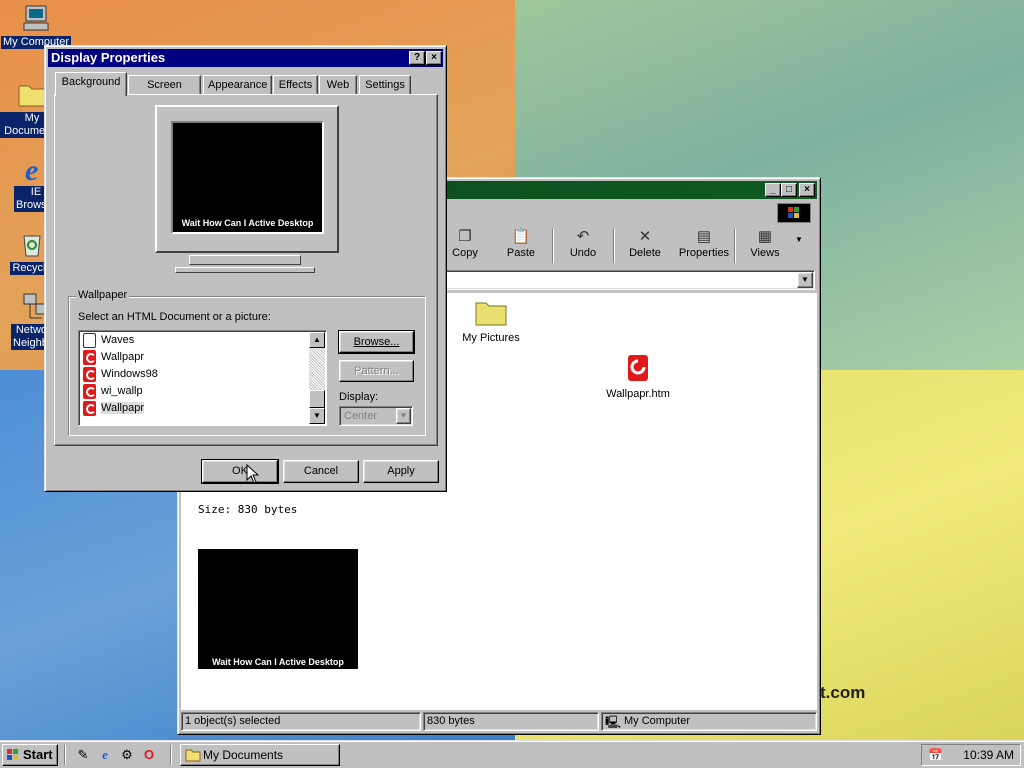 This screenshot has height=768, width=1024. What do you see at coordinates (511, 721) in the screenshot?
I see `status-size: 830 bytes` at bounding box center [511, 721].